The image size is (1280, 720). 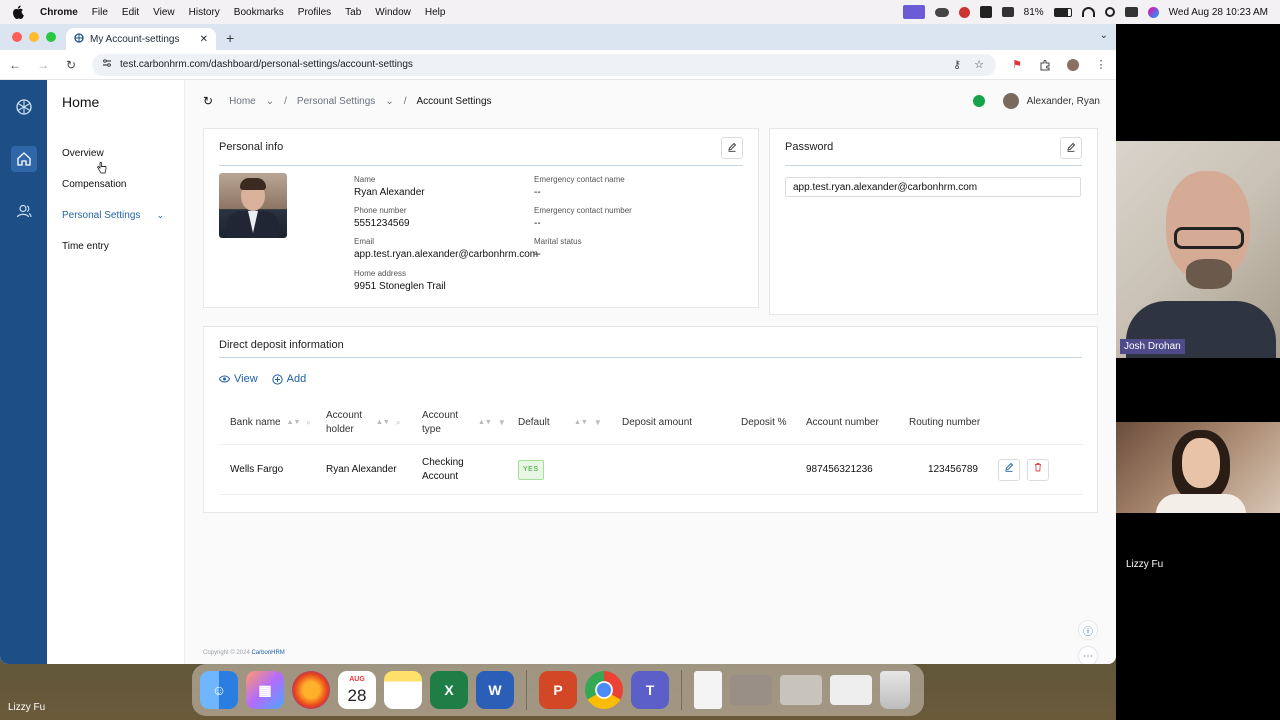 I want to click on menu-tab: Tab, so click(x=353, y=12).